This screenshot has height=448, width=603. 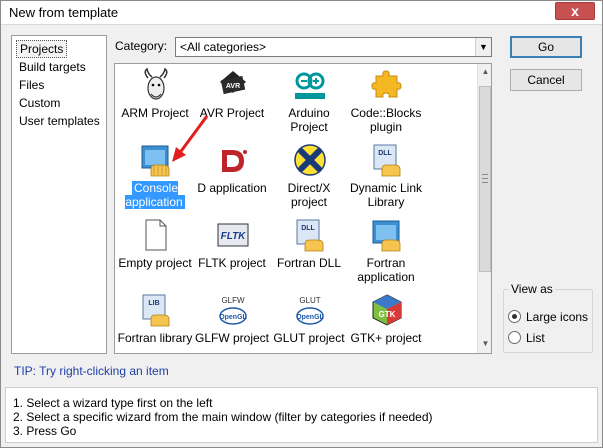 I want to click on d-language-icon, so click(x=234, y=161).